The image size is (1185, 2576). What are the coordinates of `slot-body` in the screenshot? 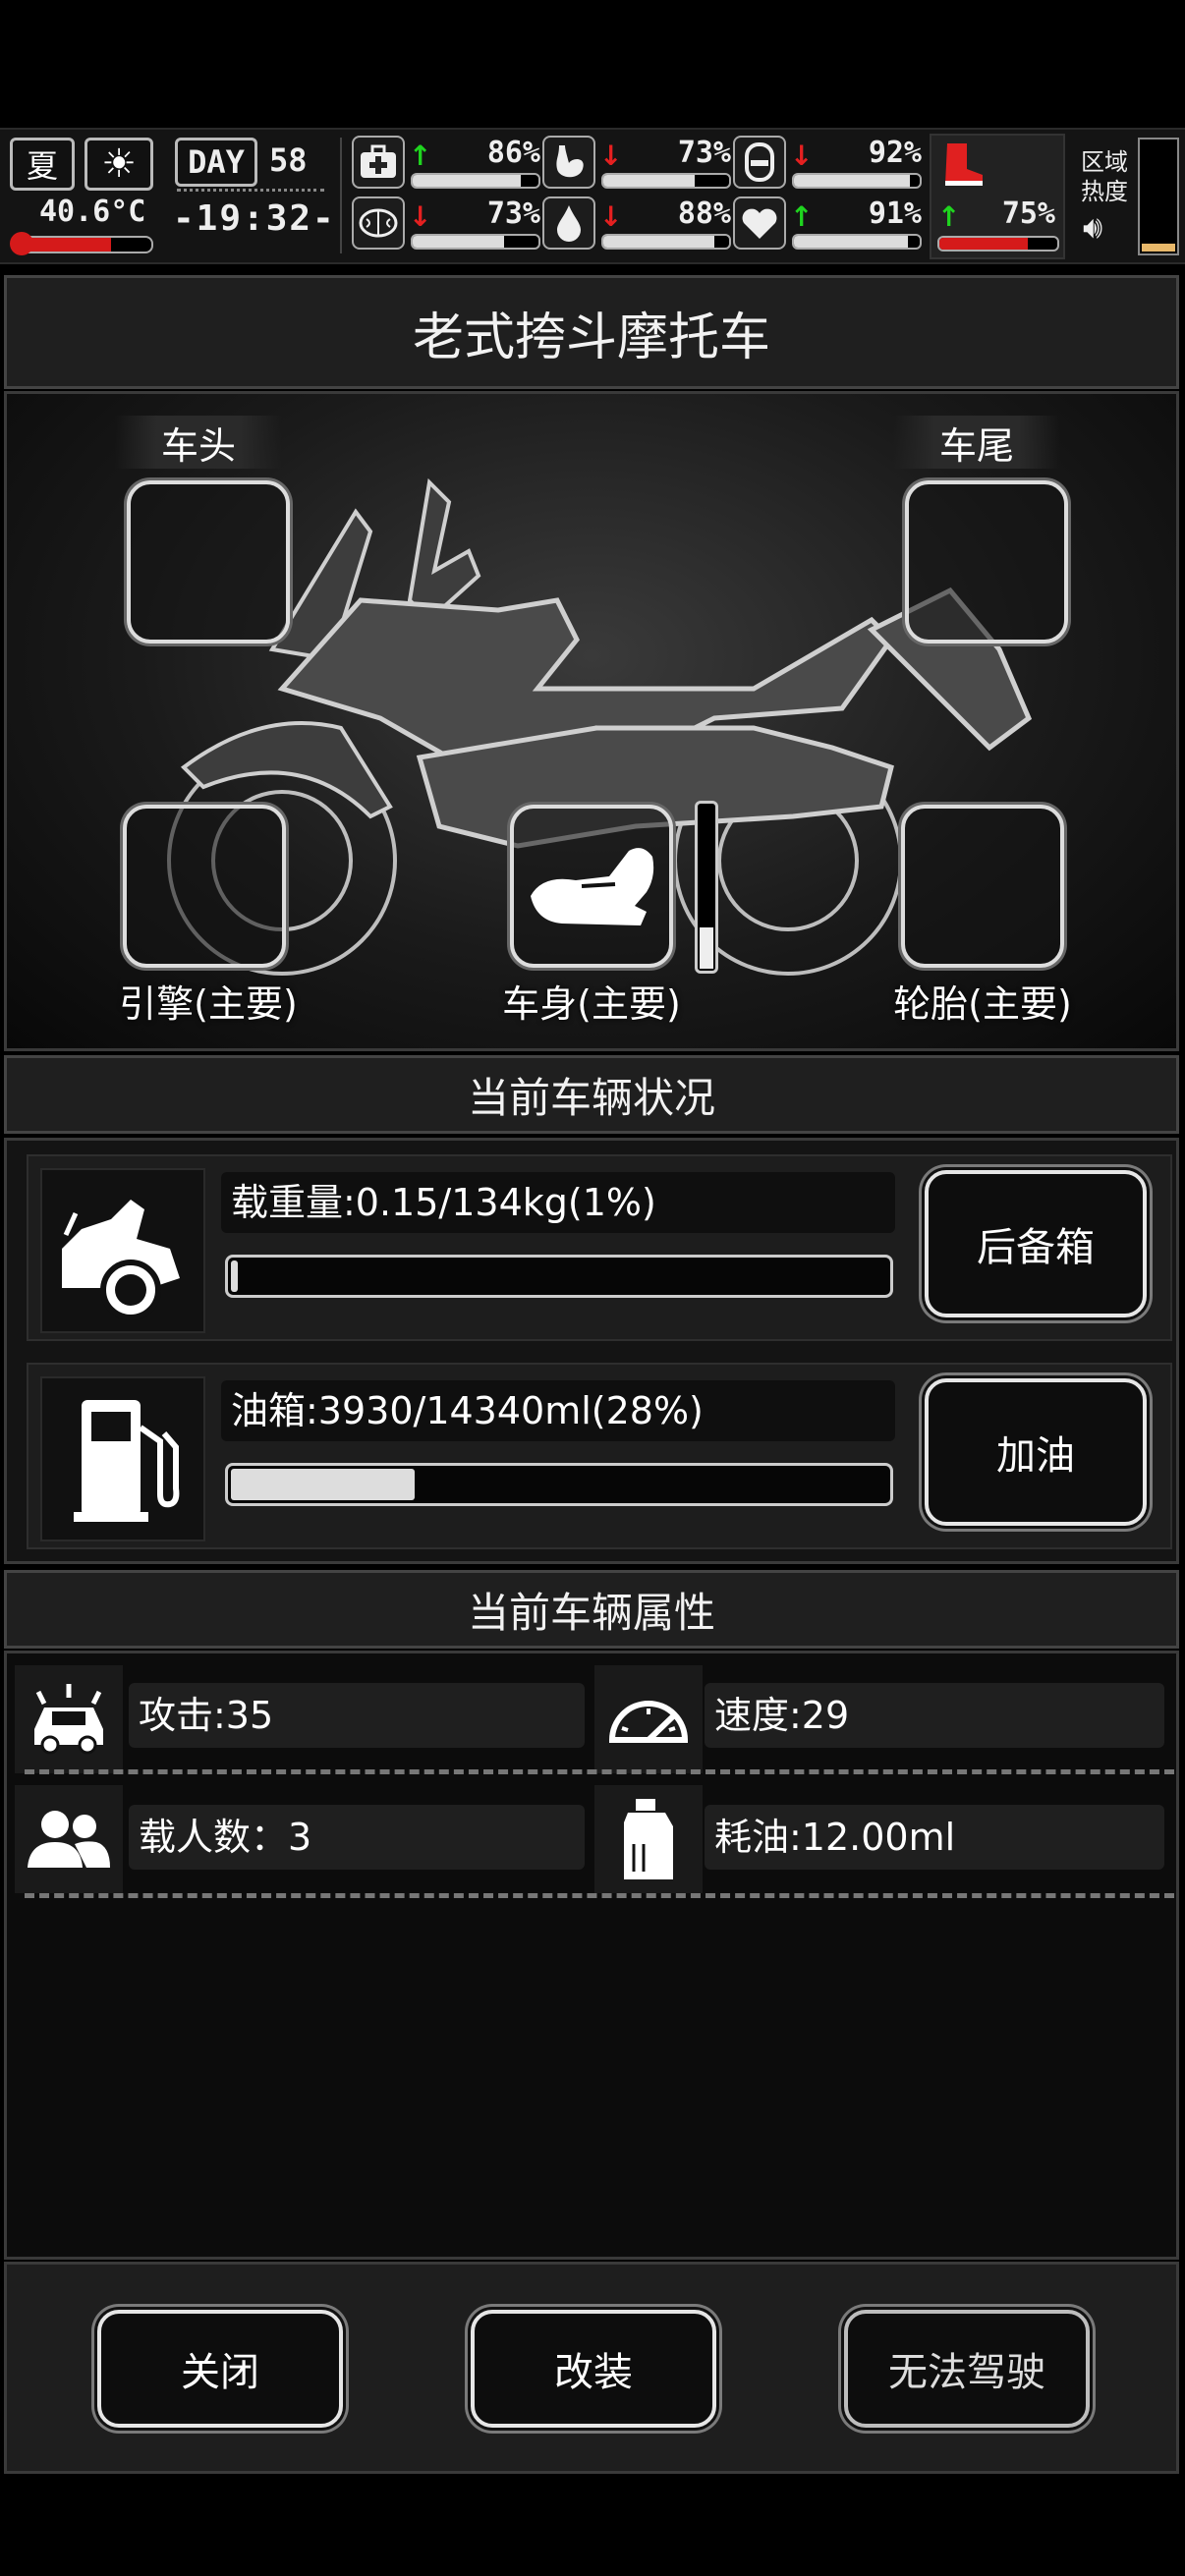 It's located at (592, 886).